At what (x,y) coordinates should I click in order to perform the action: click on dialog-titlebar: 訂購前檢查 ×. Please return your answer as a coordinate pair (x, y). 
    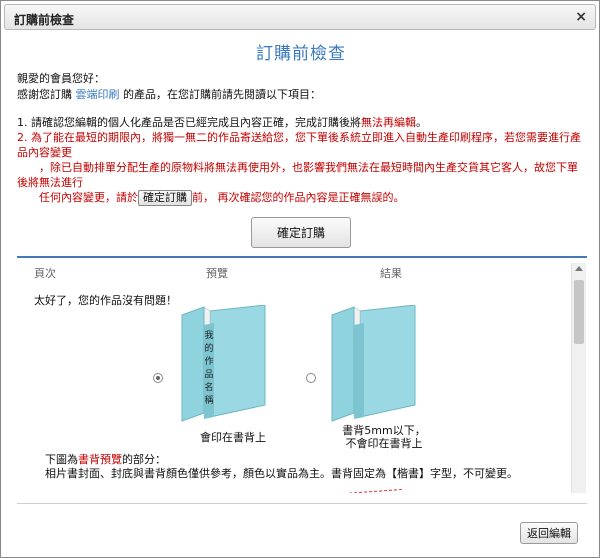
    Looking at the image, I should click on (300, 17).